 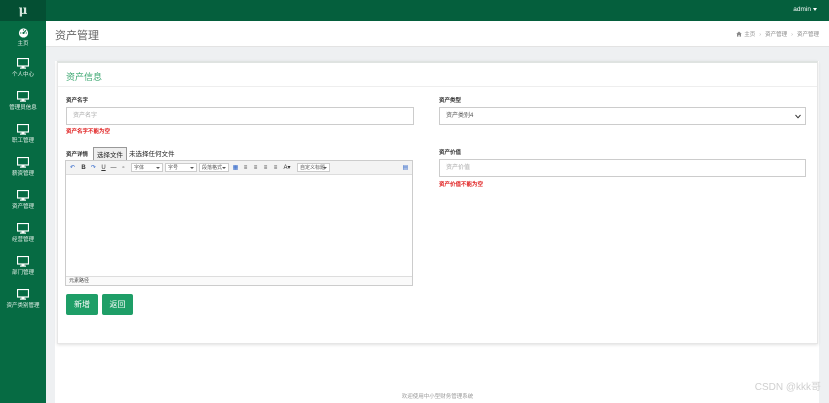 What do you see at coordinates (450, 101) in the screenshot?
I see `asset-type-label: 资产类型` at bounding box center [450, 101].